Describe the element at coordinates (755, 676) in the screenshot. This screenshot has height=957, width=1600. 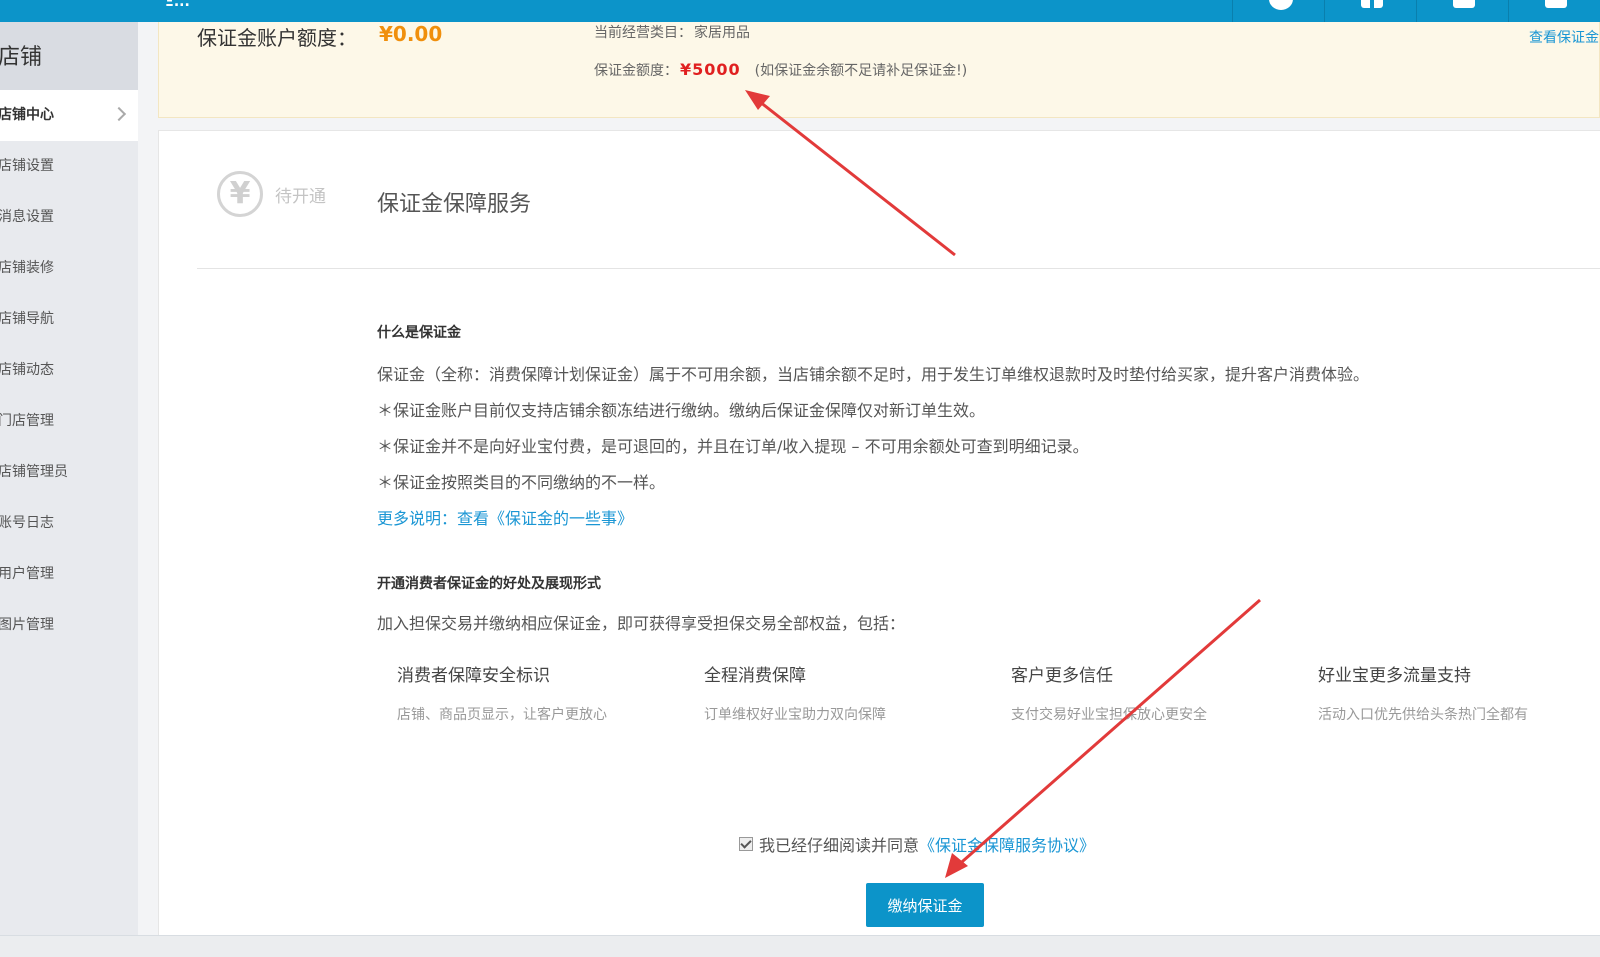
I see `benefit-title: 全程消费保障` at that location.